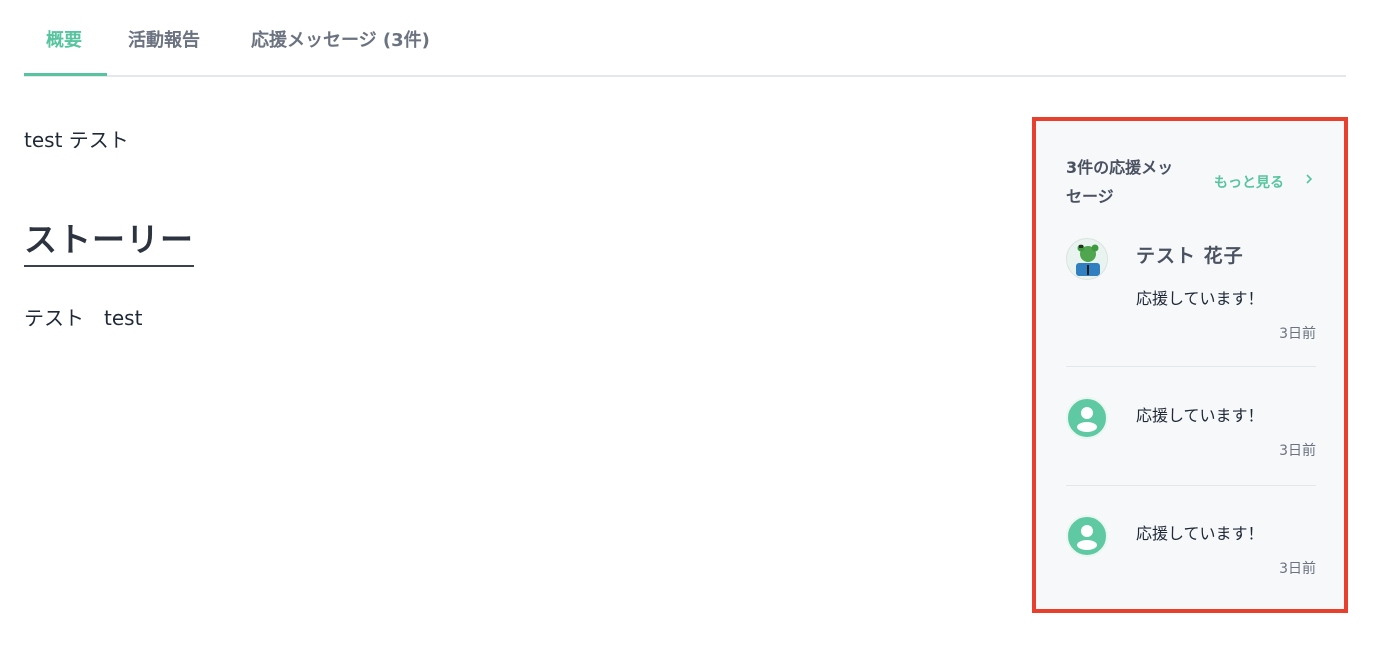 Image resolution: width=1374 pixels, height=664 pixels. I want to click on tab-bar: 概要 活動報告 応援メッセージ (3件), so click(685, 38).